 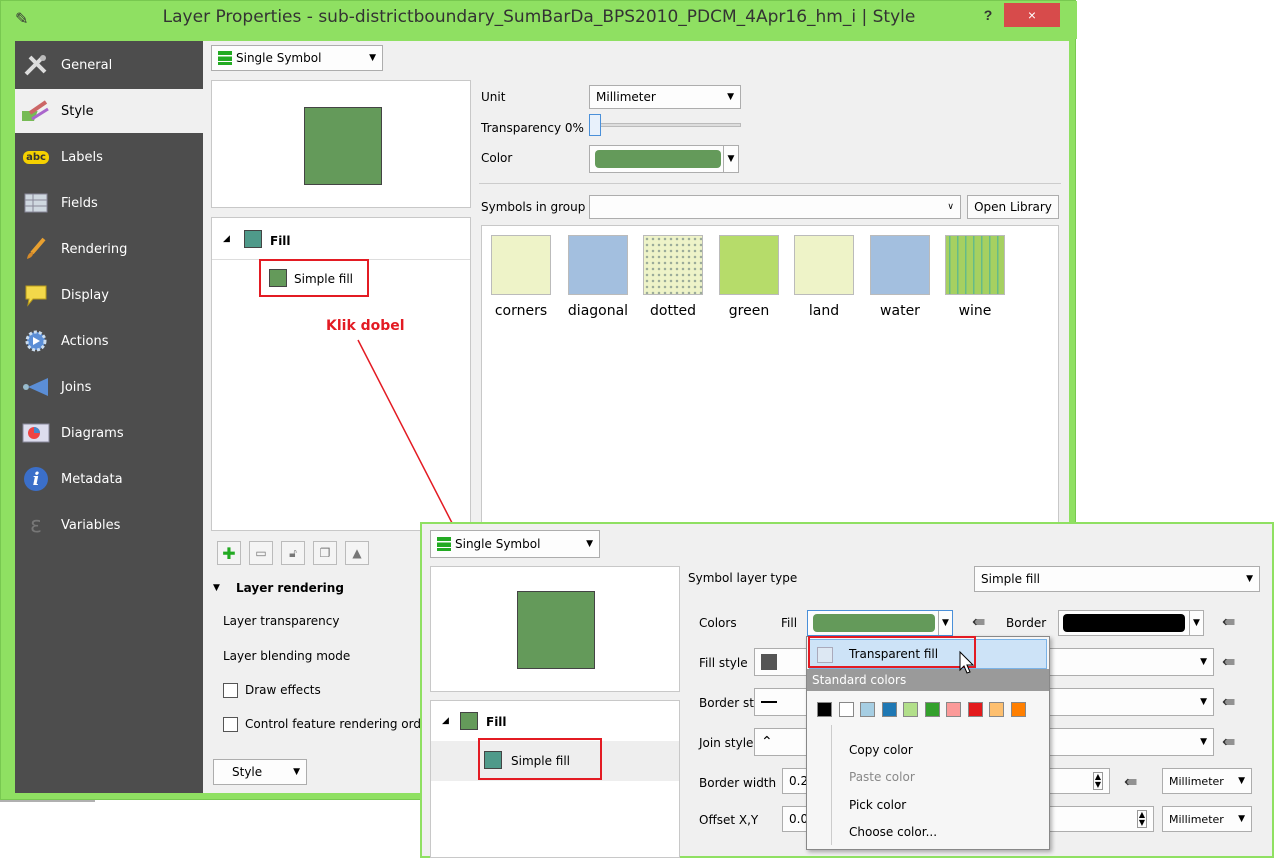 I want to click on preview-swatch, so click(x=343, y=146).